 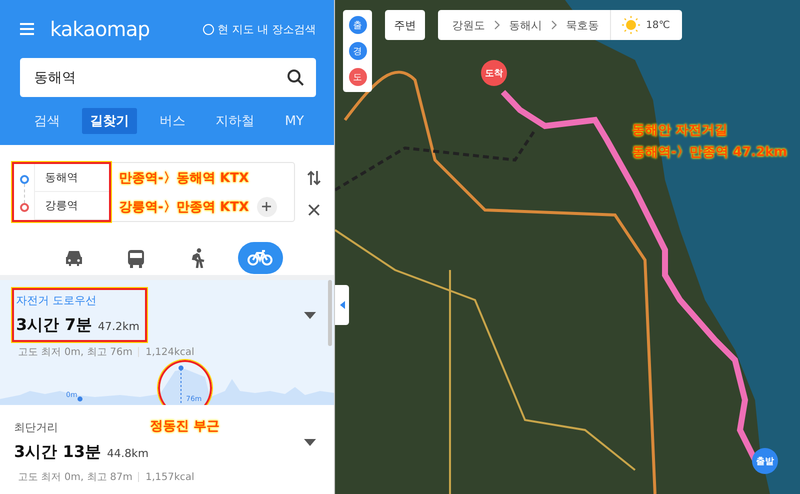 I want to click on car-icon, so click(x=74, y=258).